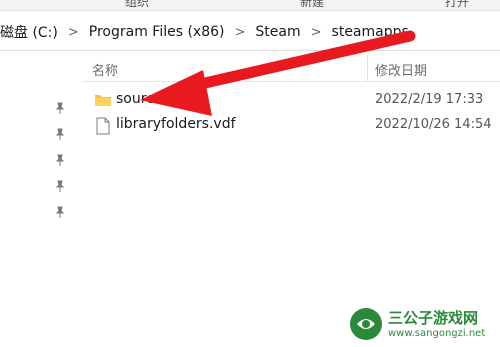  What do you see at coordinates (433, 124) in the screenshot?
I see `file-date: 2022/10/26 14:54` at bounding box center [433, 124].